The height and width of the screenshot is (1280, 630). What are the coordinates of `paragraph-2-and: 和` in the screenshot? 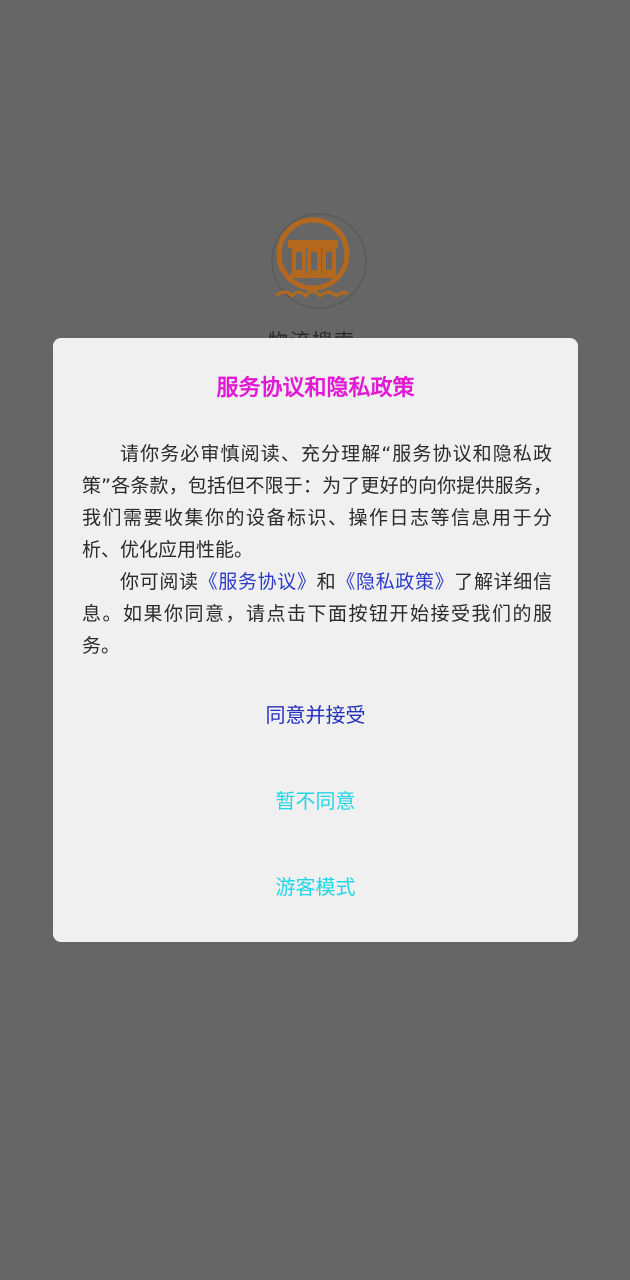 It's located at (326, 582).